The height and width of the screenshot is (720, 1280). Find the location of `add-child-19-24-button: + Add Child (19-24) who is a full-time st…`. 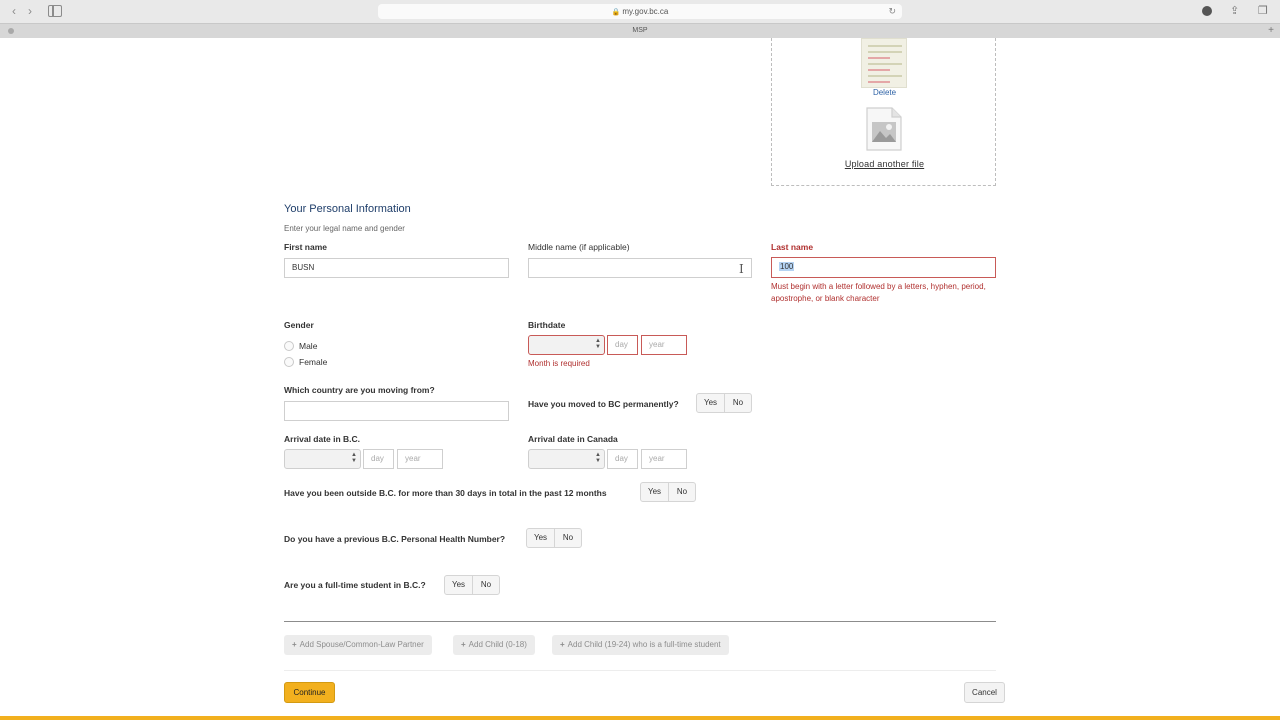

add-child-19-24-button: + Add Child (19-24) who is a full-time st… is located at coordinates (640, 645).